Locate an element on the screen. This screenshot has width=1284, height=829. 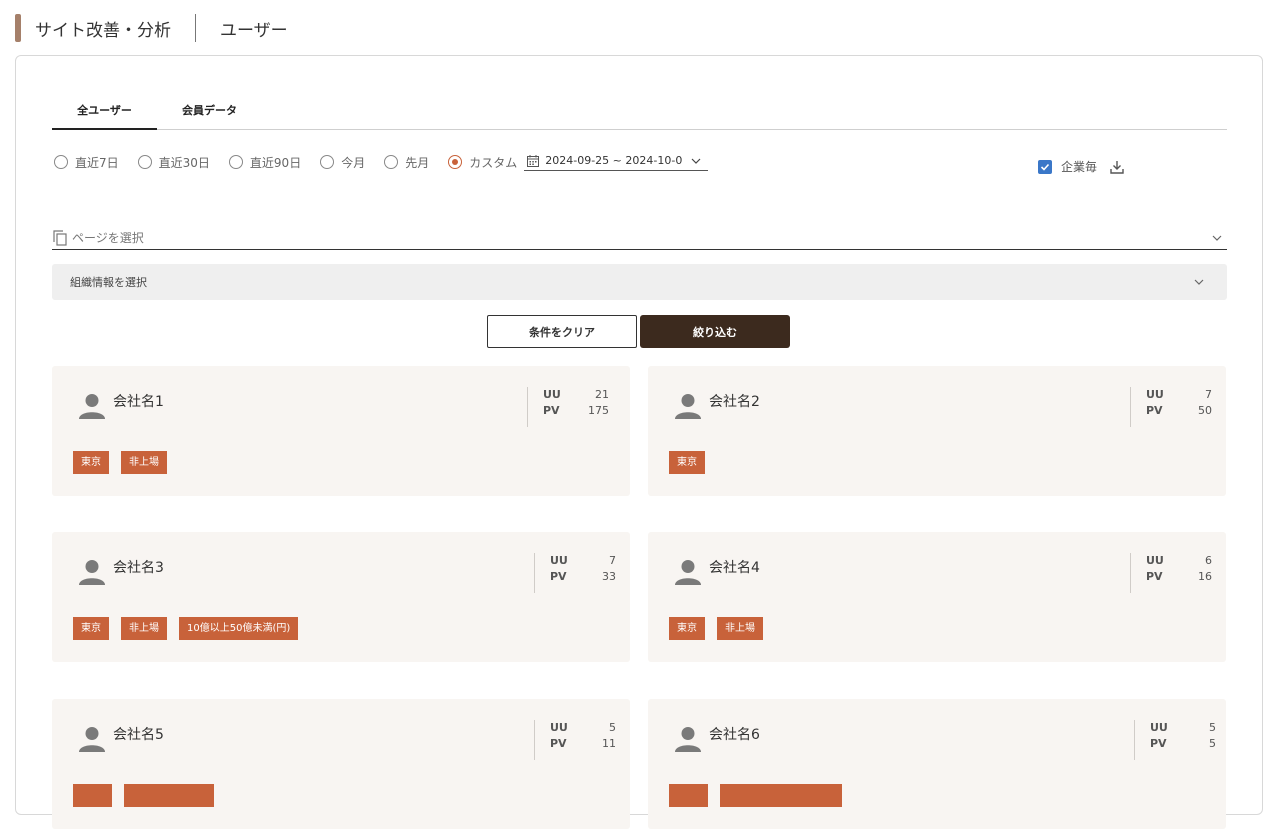
radio-button-selected is located at coordinates (455, 162).